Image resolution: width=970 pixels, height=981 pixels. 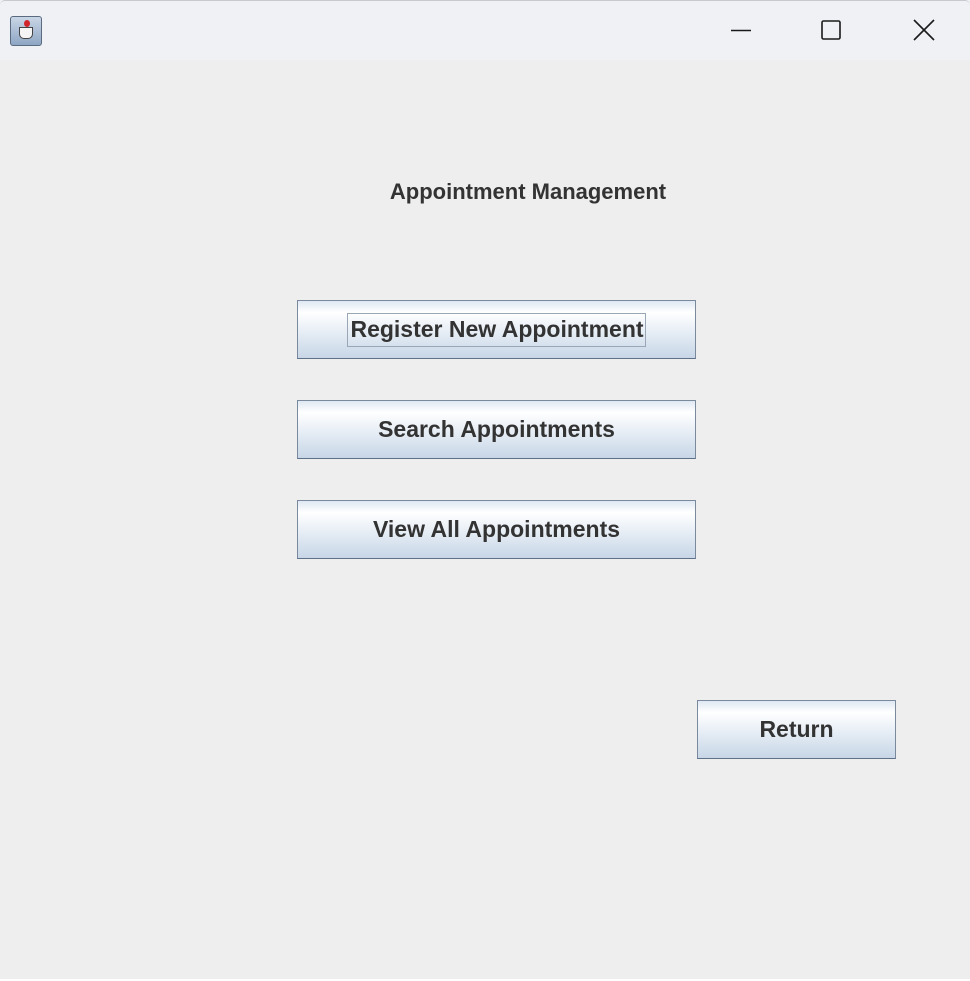 I want to click on page-title: Appointment Management, so click(x=528, y=191).